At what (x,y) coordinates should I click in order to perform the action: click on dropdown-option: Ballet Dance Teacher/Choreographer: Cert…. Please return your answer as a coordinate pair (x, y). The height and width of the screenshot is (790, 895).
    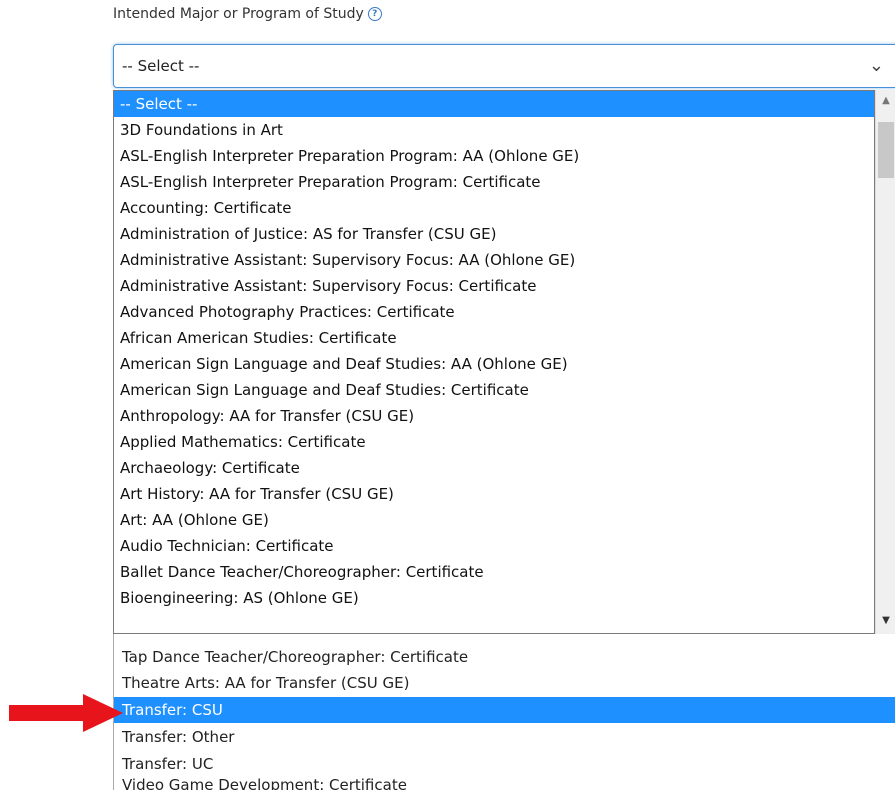
    Looking at the image, I should click on (494, 572).